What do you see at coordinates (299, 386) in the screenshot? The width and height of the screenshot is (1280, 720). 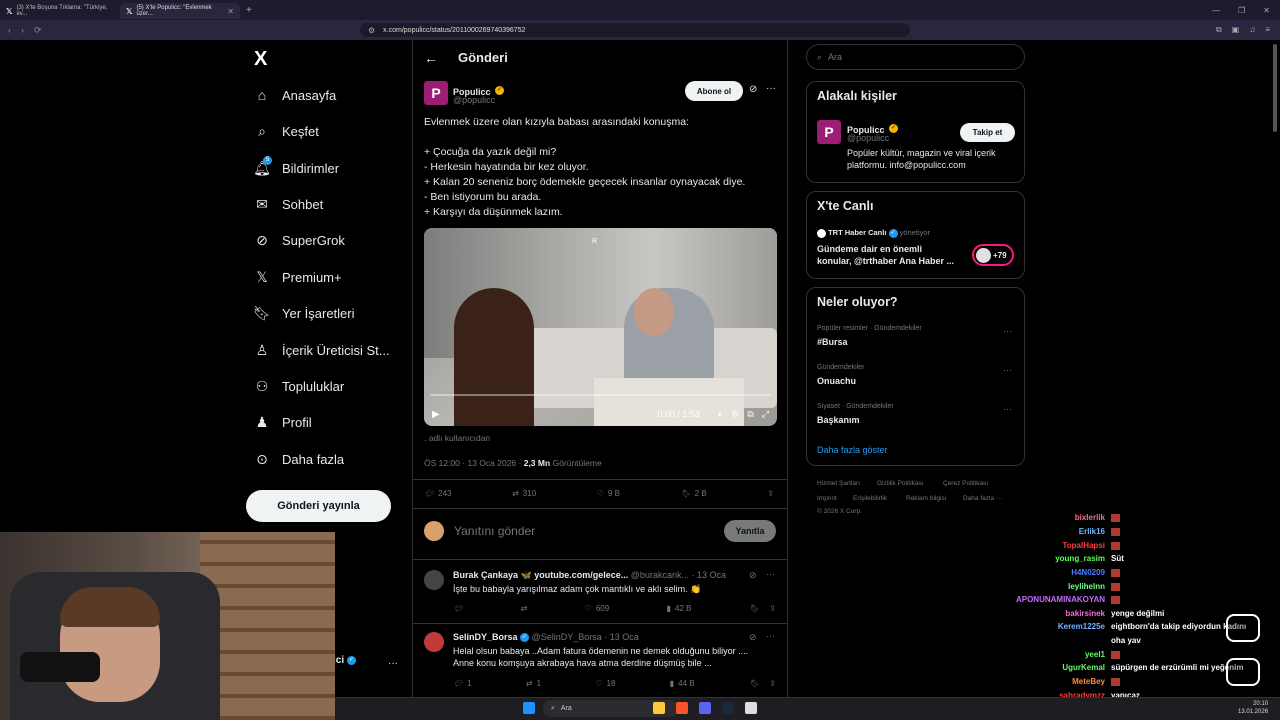 I see `nav-communities: ⚇ Topluluklar` at bounding box center [299, 386].